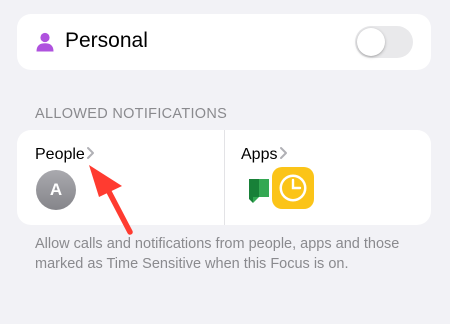 The width and height of the screenshot is (450, 324). Describe the element at coordinates (106, 40) in the screenshot. I see `focus-name: Personal` at that location.